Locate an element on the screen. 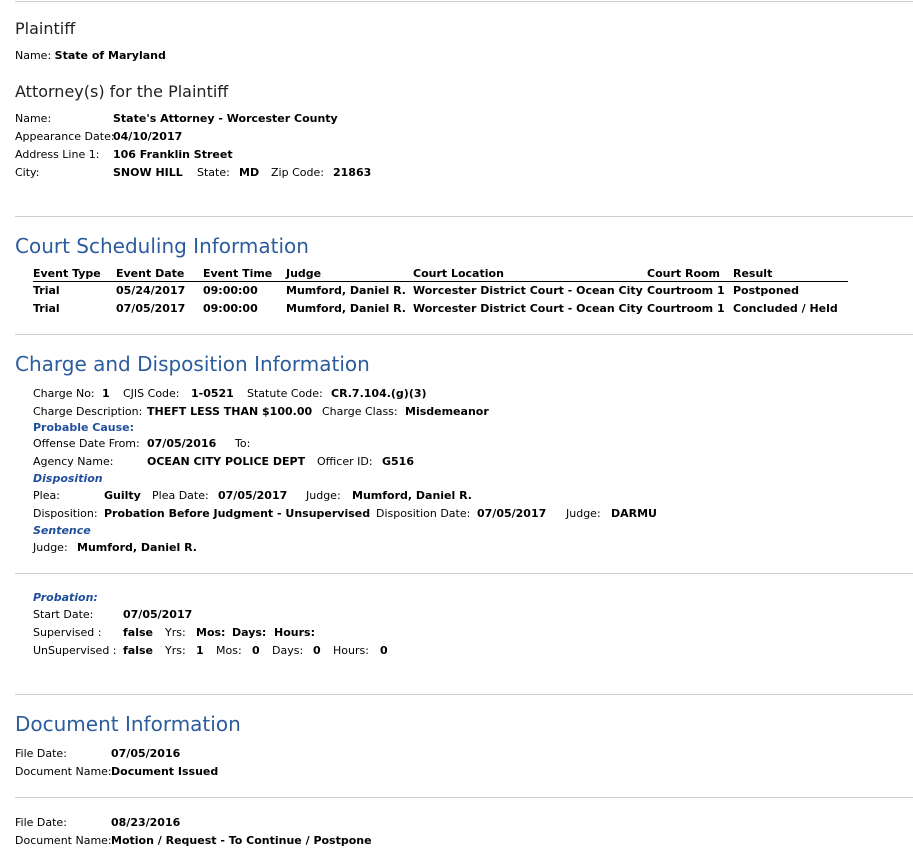 The image size is (913, 856). unsupervised-hours-value: 0 is located at coordinates (384, 650).